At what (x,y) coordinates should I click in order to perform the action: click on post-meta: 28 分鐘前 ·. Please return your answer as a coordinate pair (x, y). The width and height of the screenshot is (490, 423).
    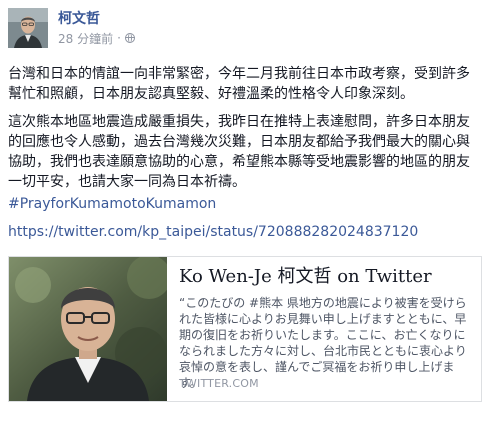
    Looking at the image, I should click on (96, 38).